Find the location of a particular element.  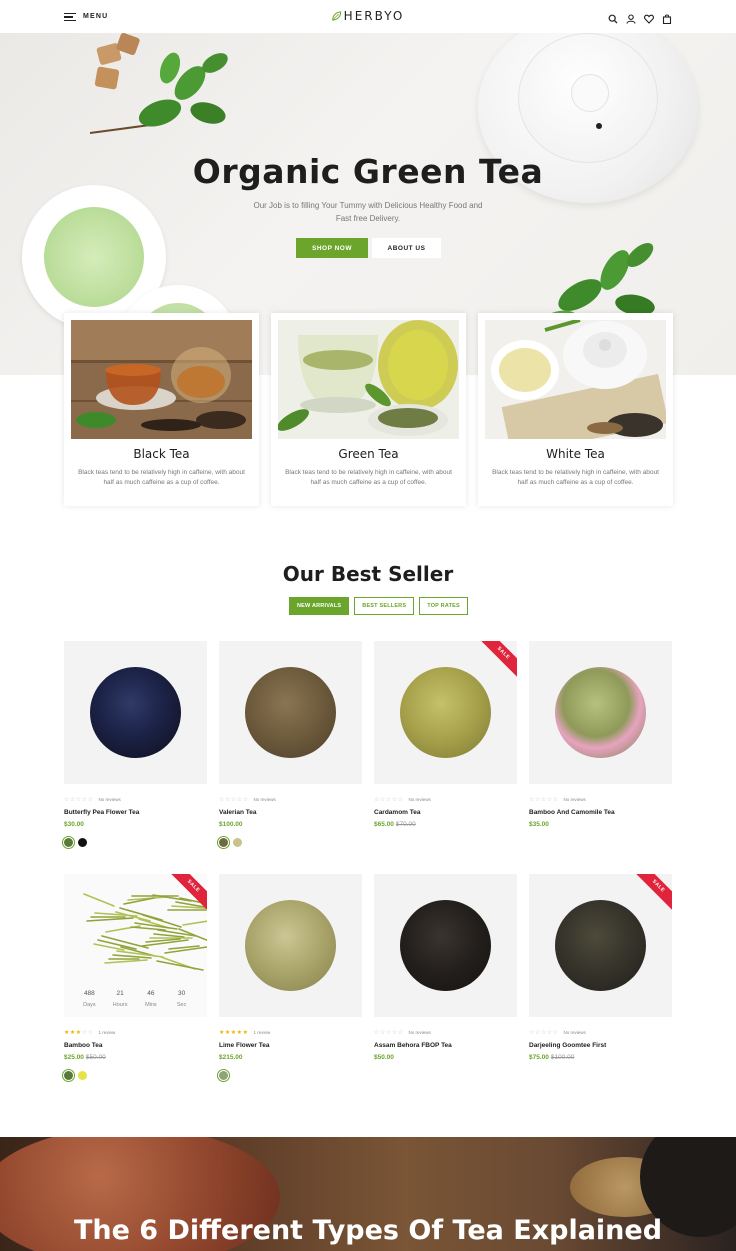

product-price-row: $215.00 is located at coordinates (290, 1057).